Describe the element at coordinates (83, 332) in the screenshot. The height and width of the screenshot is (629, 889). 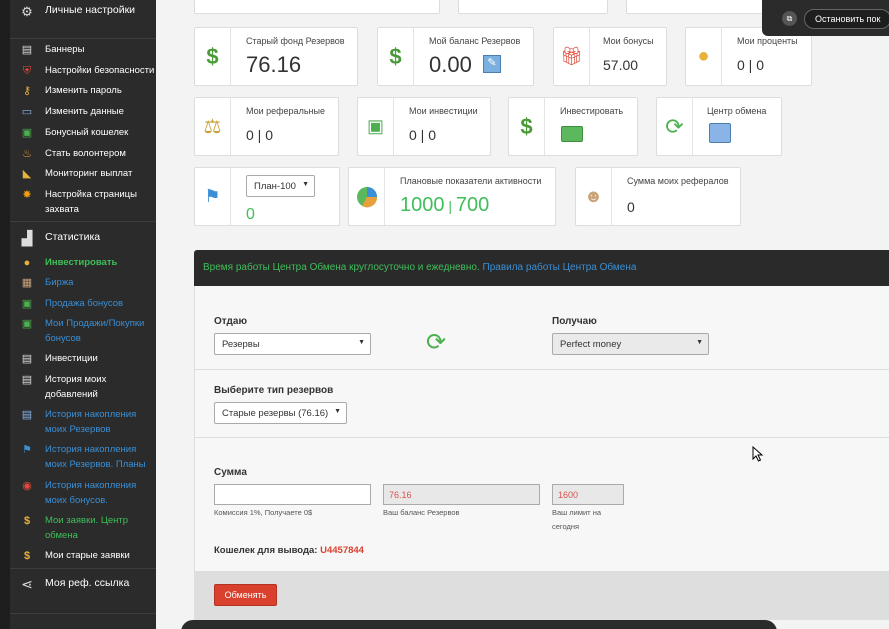
I see `sidebar-item-my-sales: ▣ Мои Продажи/Покупки бонусов` at that location.